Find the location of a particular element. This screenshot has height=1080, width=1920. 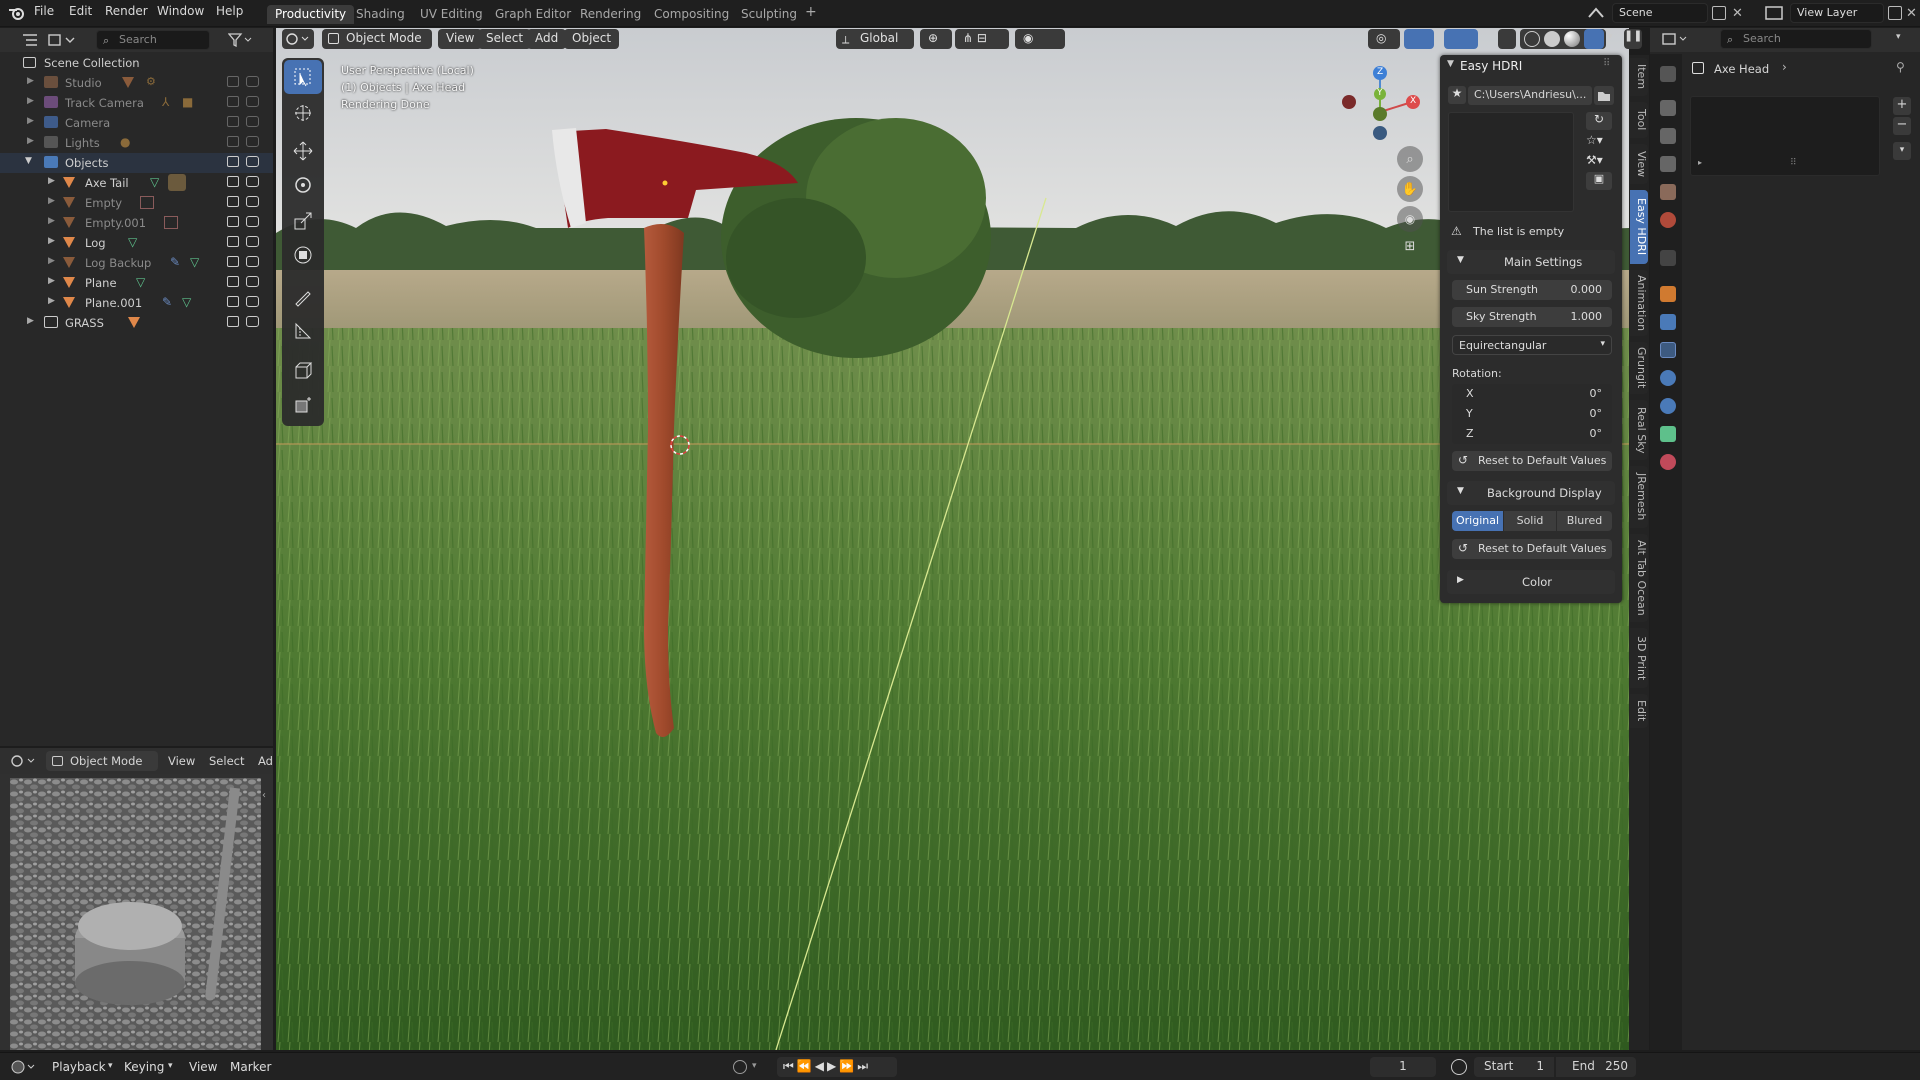

rendered-shading-icon is located at coordinates (1594, 39).